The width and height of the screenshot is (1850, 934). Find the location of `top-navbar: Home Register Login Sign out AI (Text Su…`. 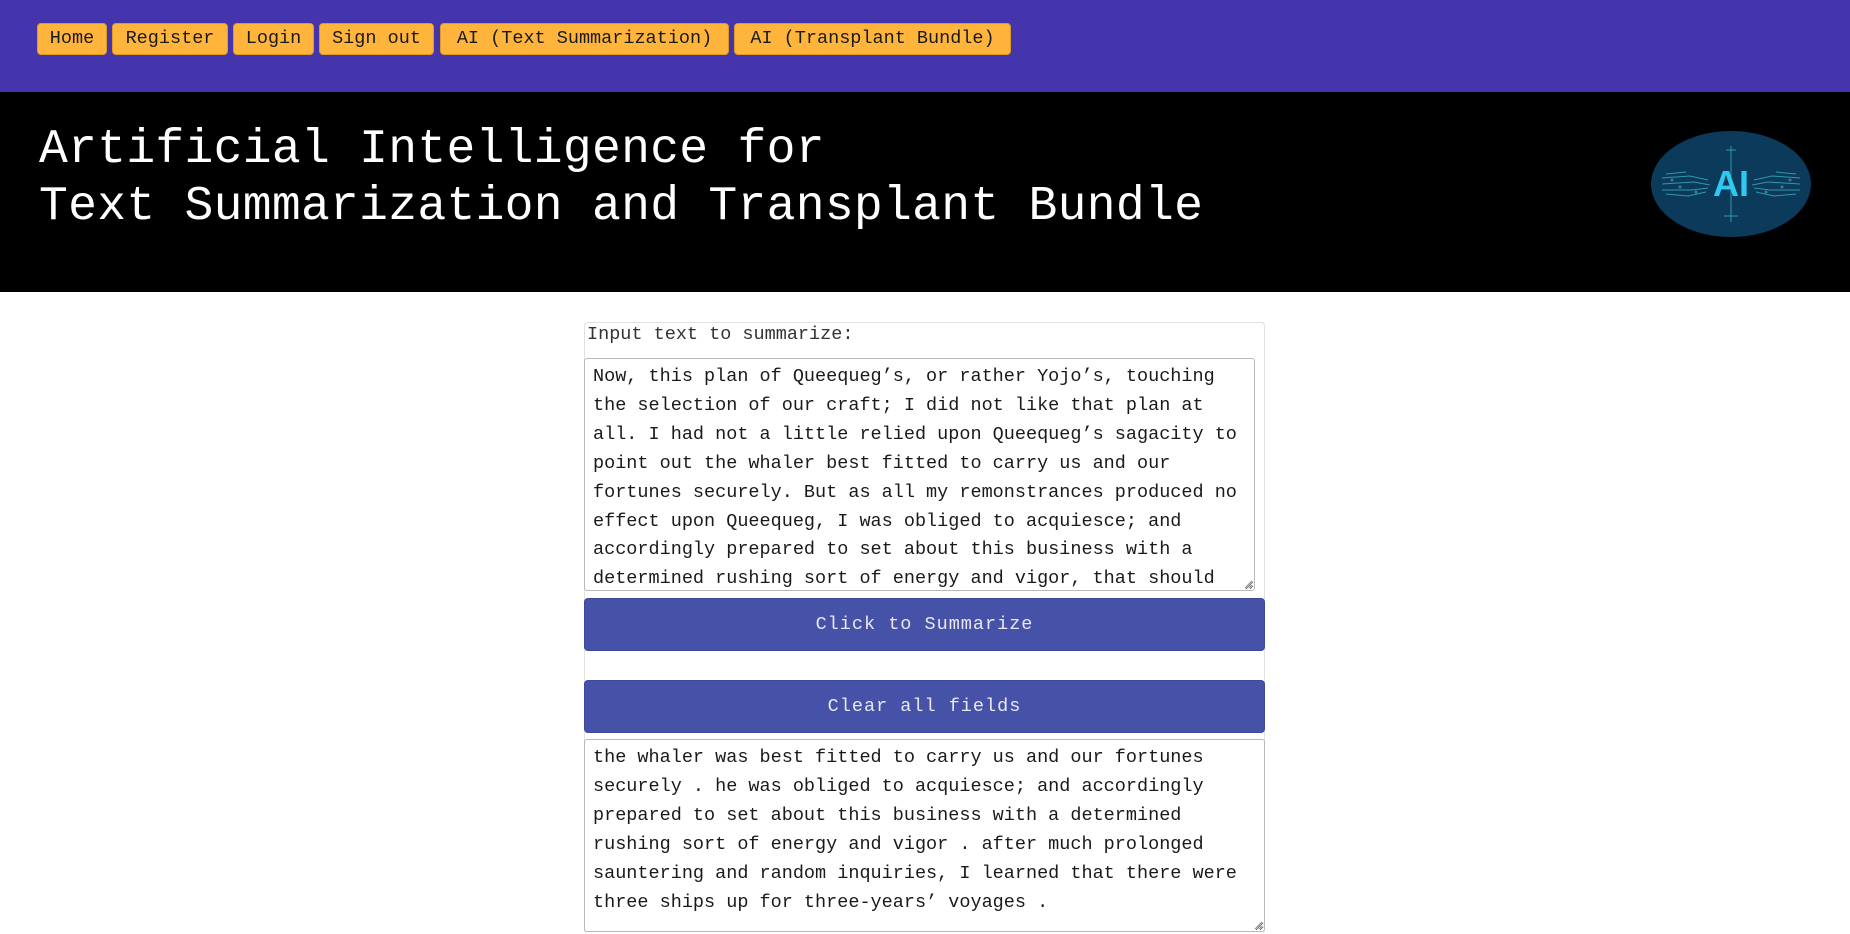

top-navbar: Home Register Login Sign out AI (Text Su… is located at coordinates (925, 46).